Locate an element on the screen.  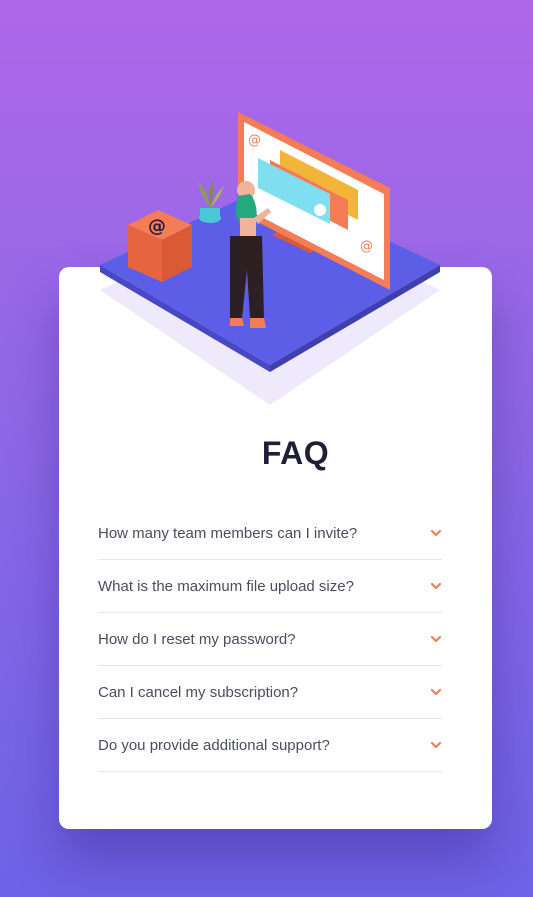
faq-question: How do I reset my password? is located at coordinates (197, 639).